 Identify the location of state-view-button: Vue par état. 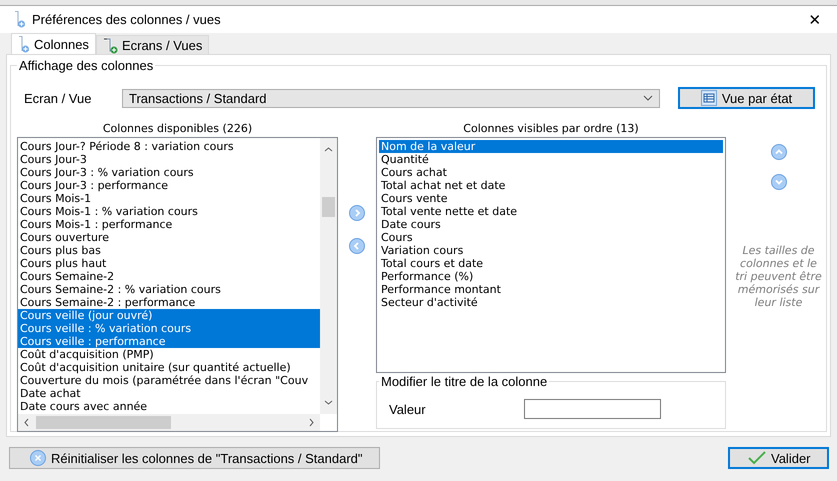
(746, 98).